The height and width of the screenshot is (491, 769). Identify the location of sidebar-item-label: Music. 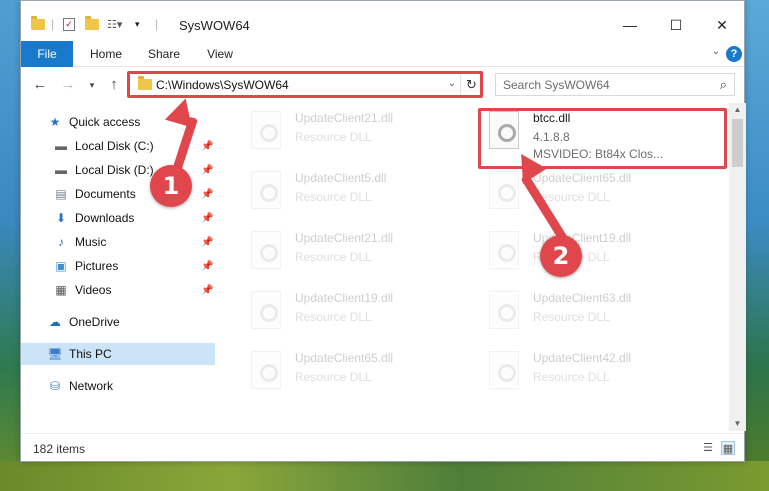
(91, 242).